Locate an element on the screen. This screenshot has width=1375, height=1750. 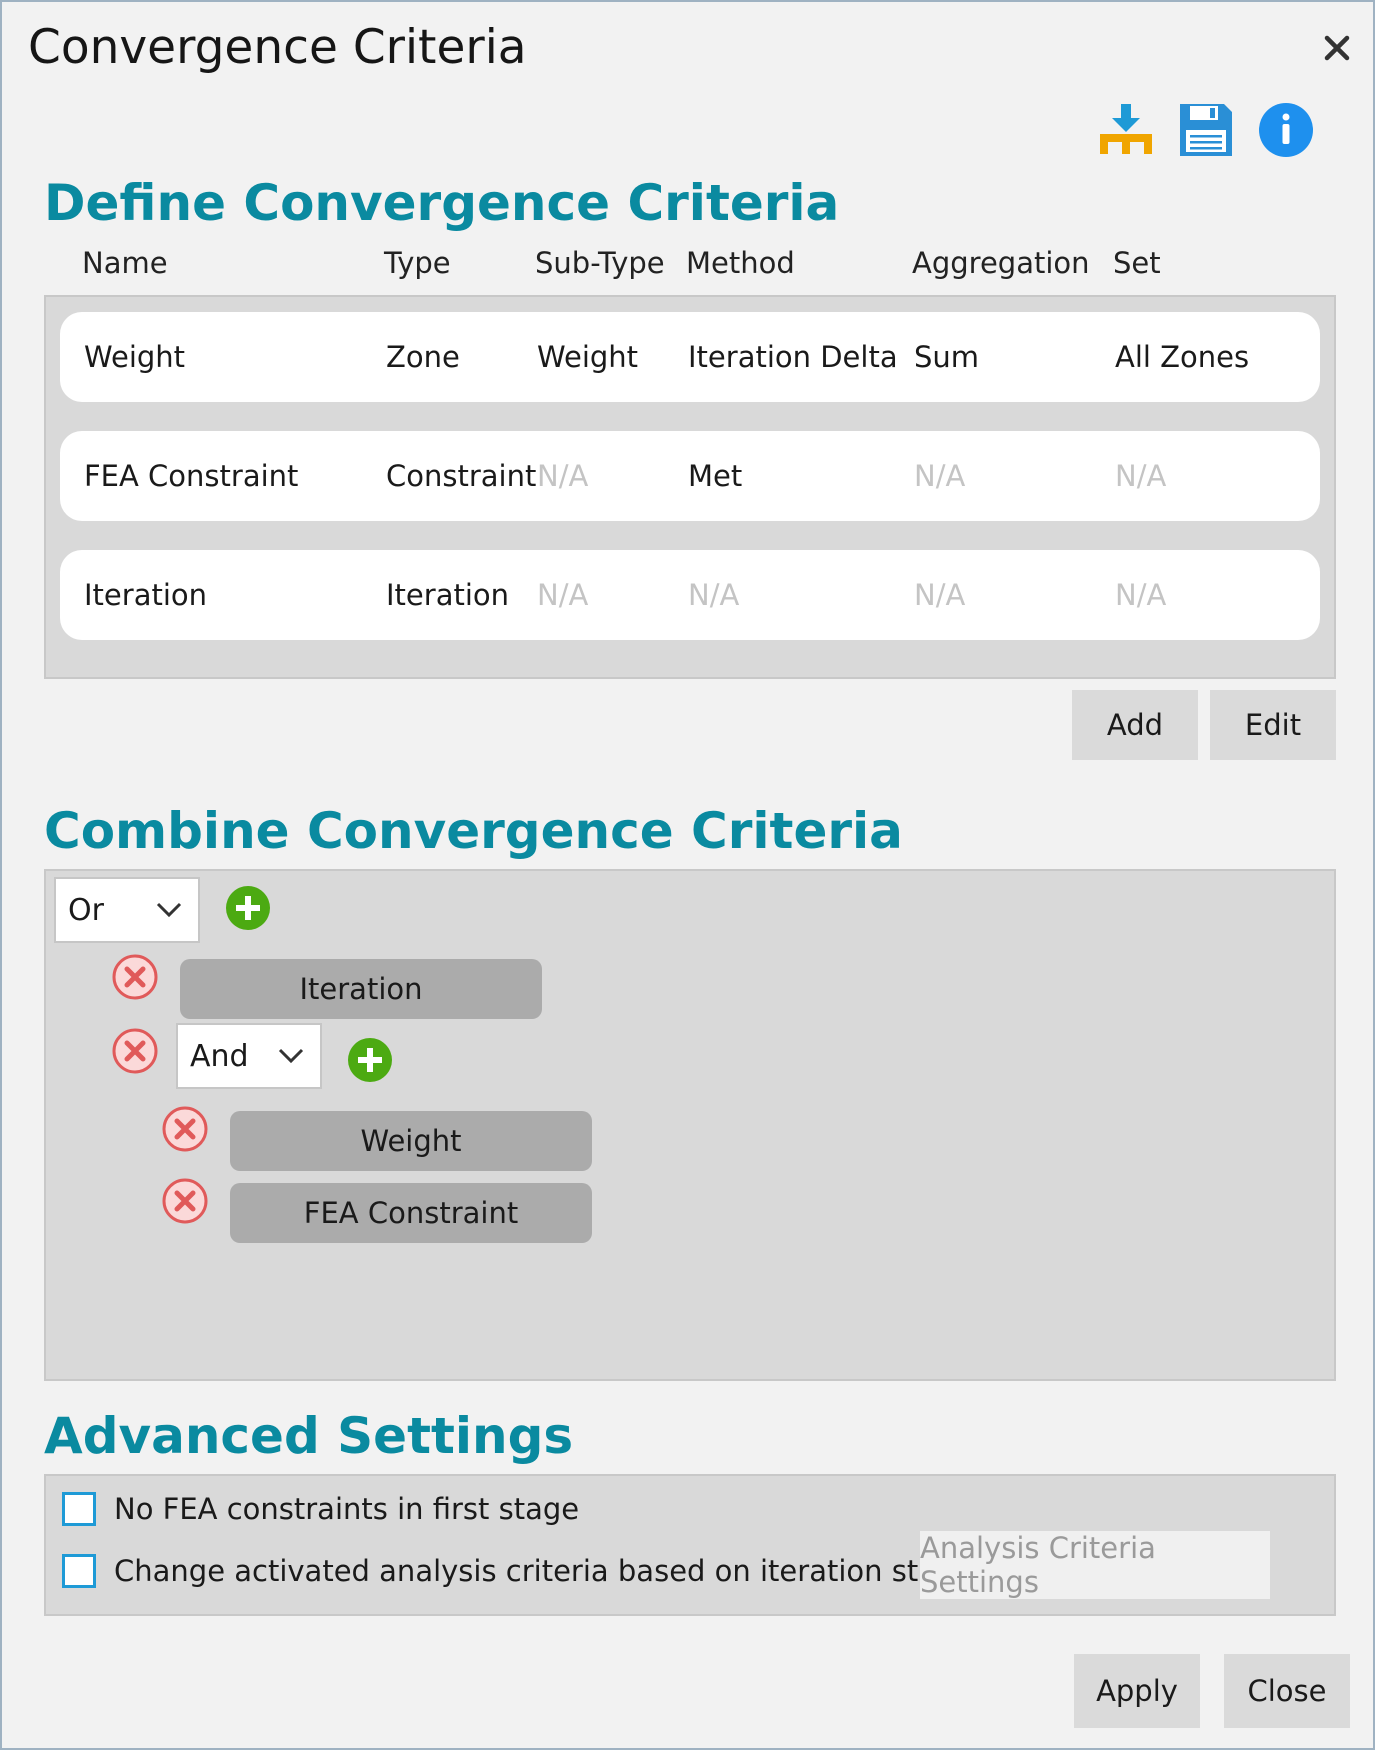
root-operator-value: Or is located at coordinates (86, 910).